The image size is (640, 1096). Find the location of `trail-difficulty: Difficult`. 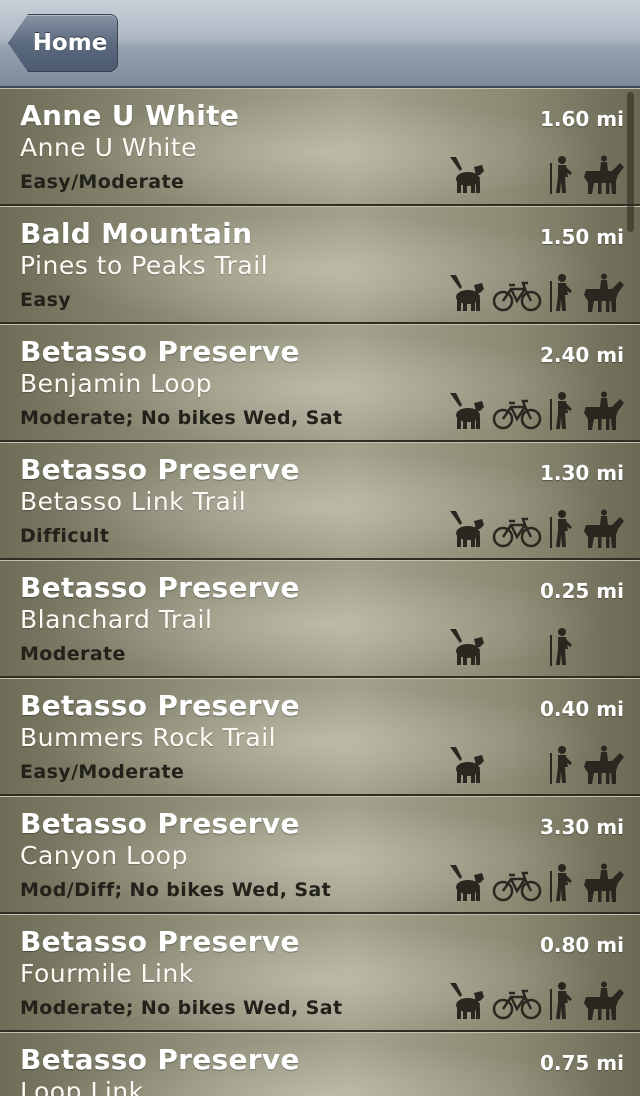

trail-difficulty: Difficult is located at coordinates (65, 536).